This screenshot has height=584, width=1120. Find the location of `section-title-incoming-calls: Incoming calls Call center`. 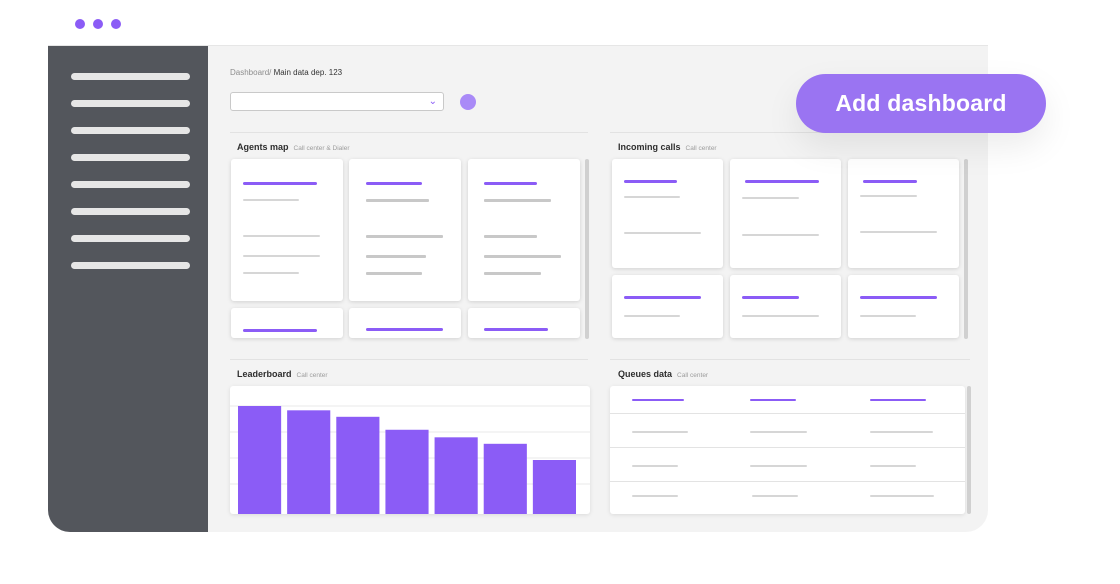

section-title-incoming-calls: Incoming calls Call center is located at coordinates (667, 147).